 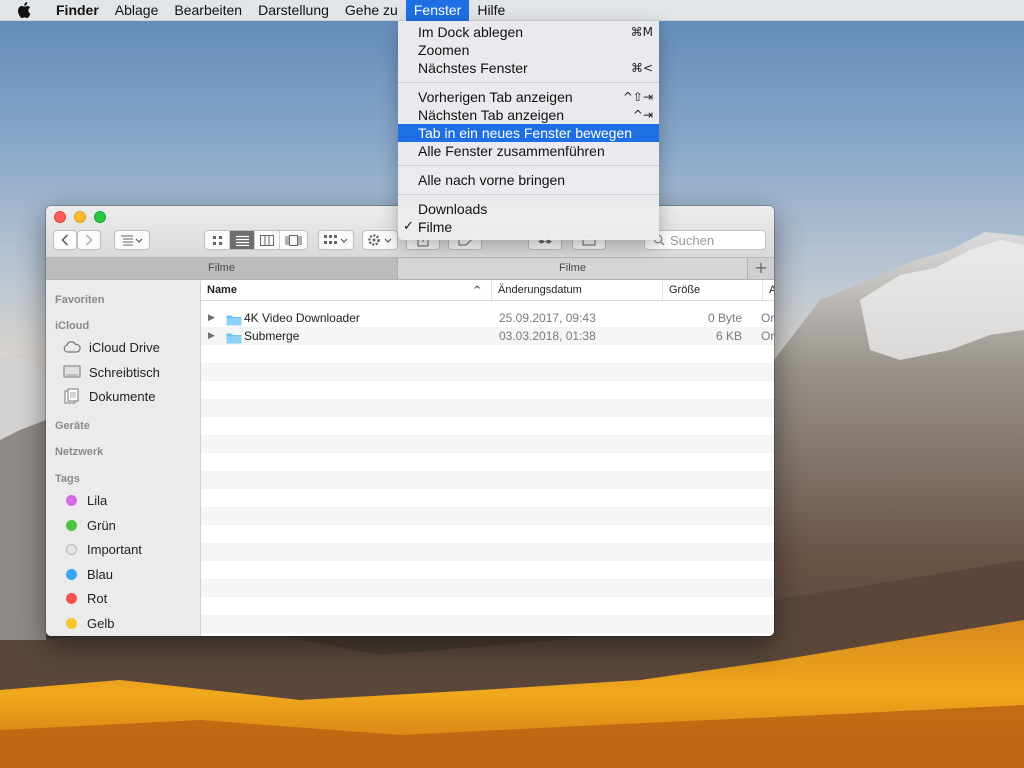 I want to click on apple-icon, so click(x=24, y=10).